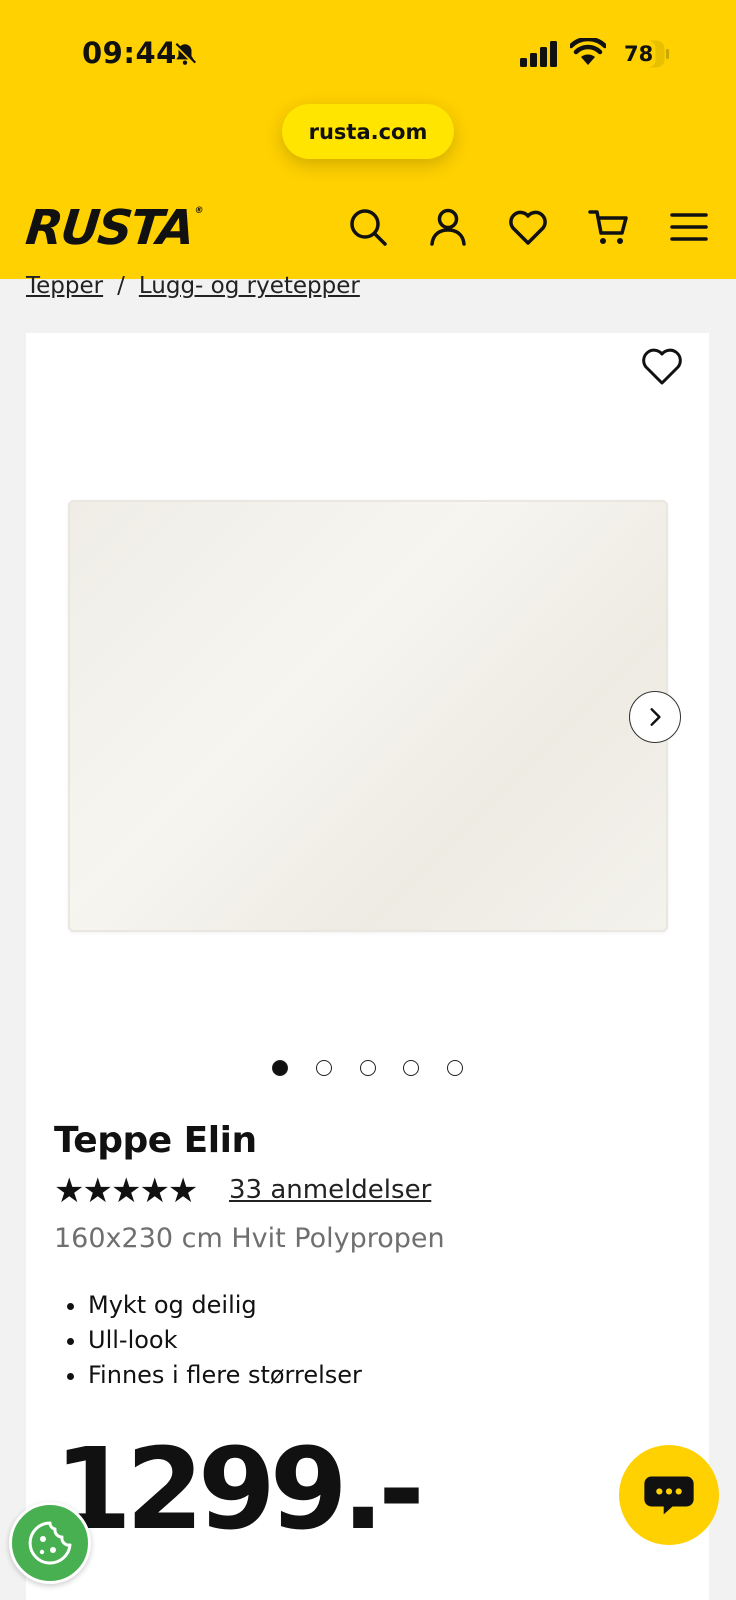 Image resolution: width=736 pixels, height=1600 pixels. Describe the element at coordinates (249, 1238) in the screenshot. I see `product-subtitle: 160x230 cm Hvit Polypropen` at that location.